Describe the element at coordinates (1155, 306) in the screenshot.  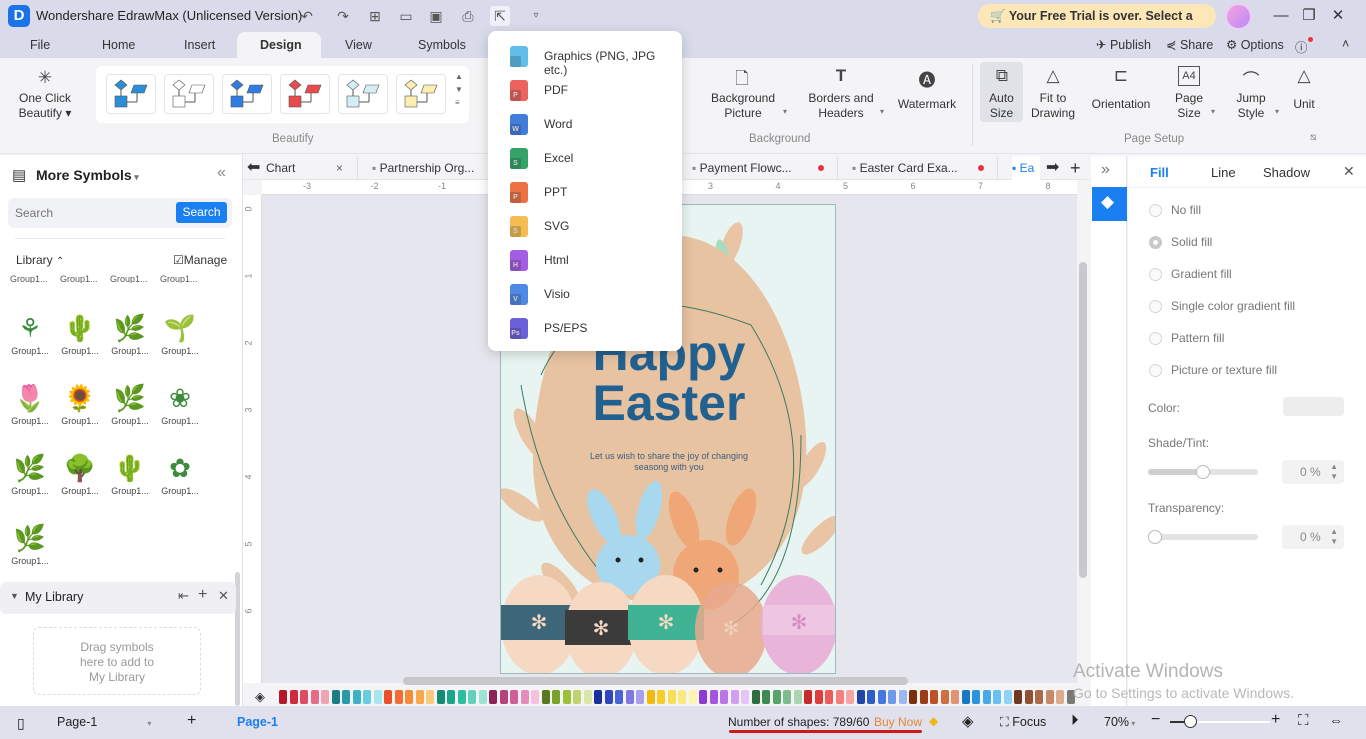
I see `radio-single-color-gradient-fill` at that location.